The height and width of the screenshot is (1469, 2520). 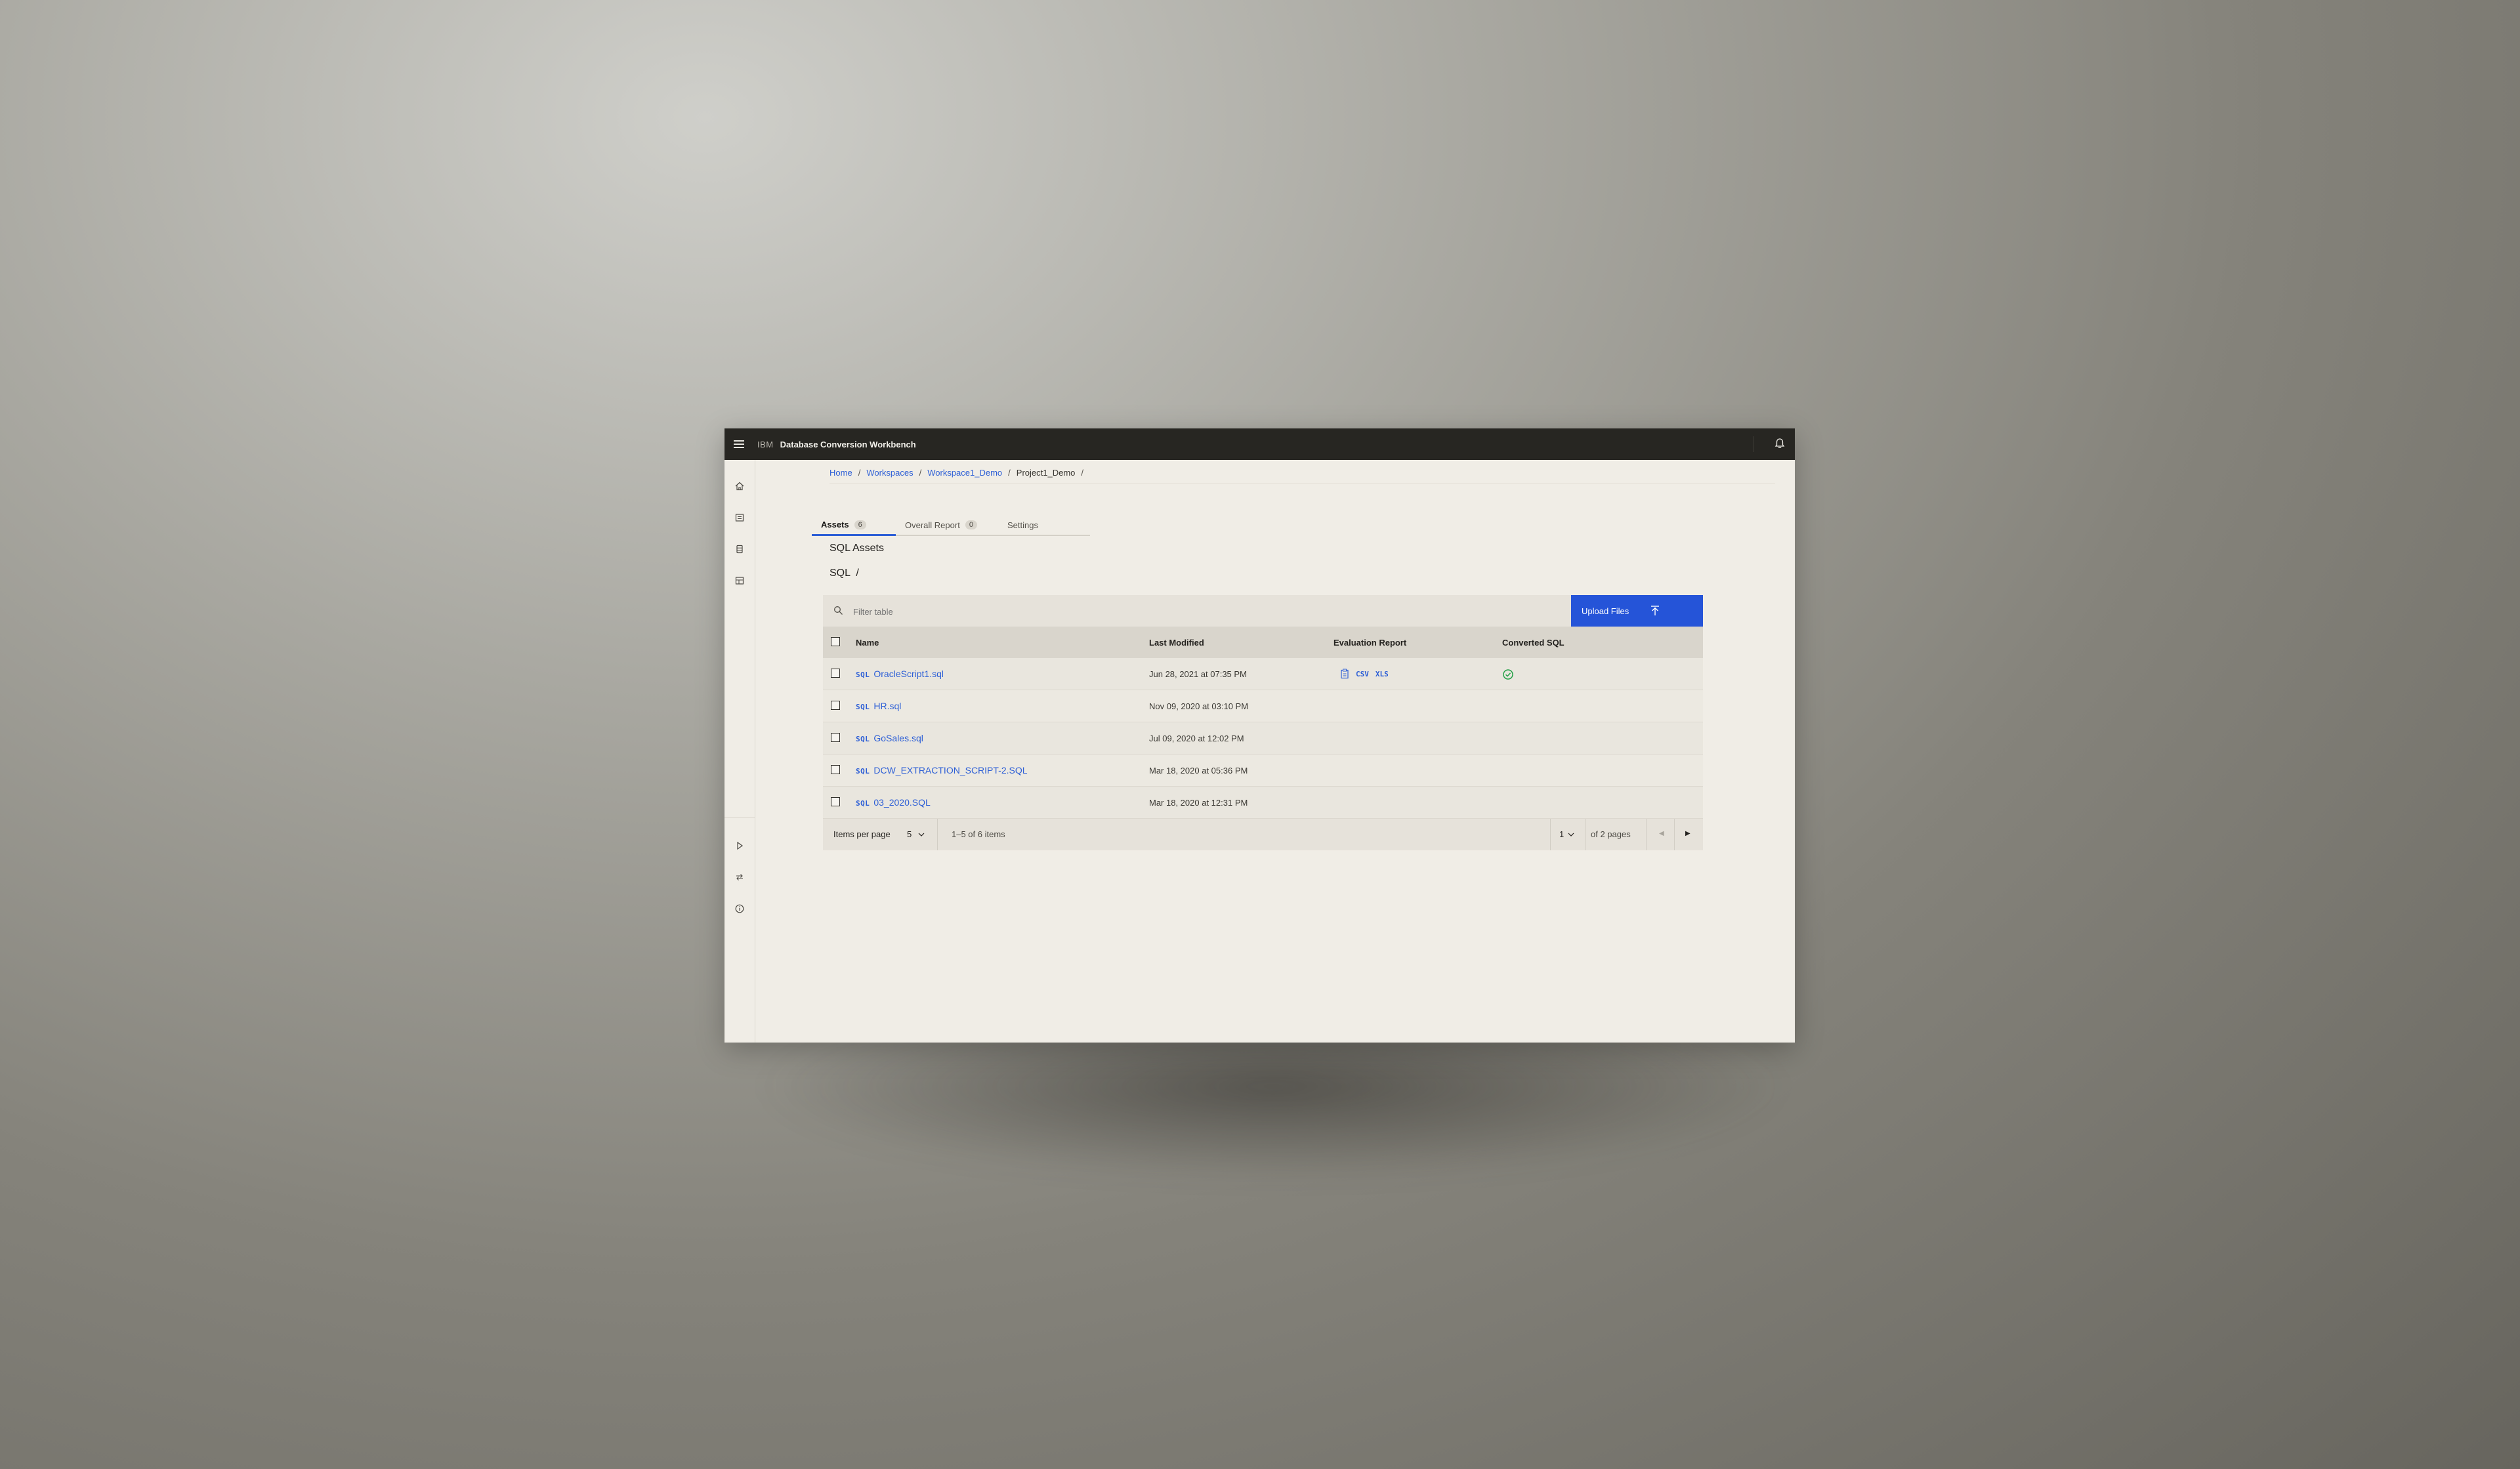 What do you see at coordinates (1022, 525) in the screenshot?
I see `tab-settings-label: Settings` at bounding box center [1022, 525].